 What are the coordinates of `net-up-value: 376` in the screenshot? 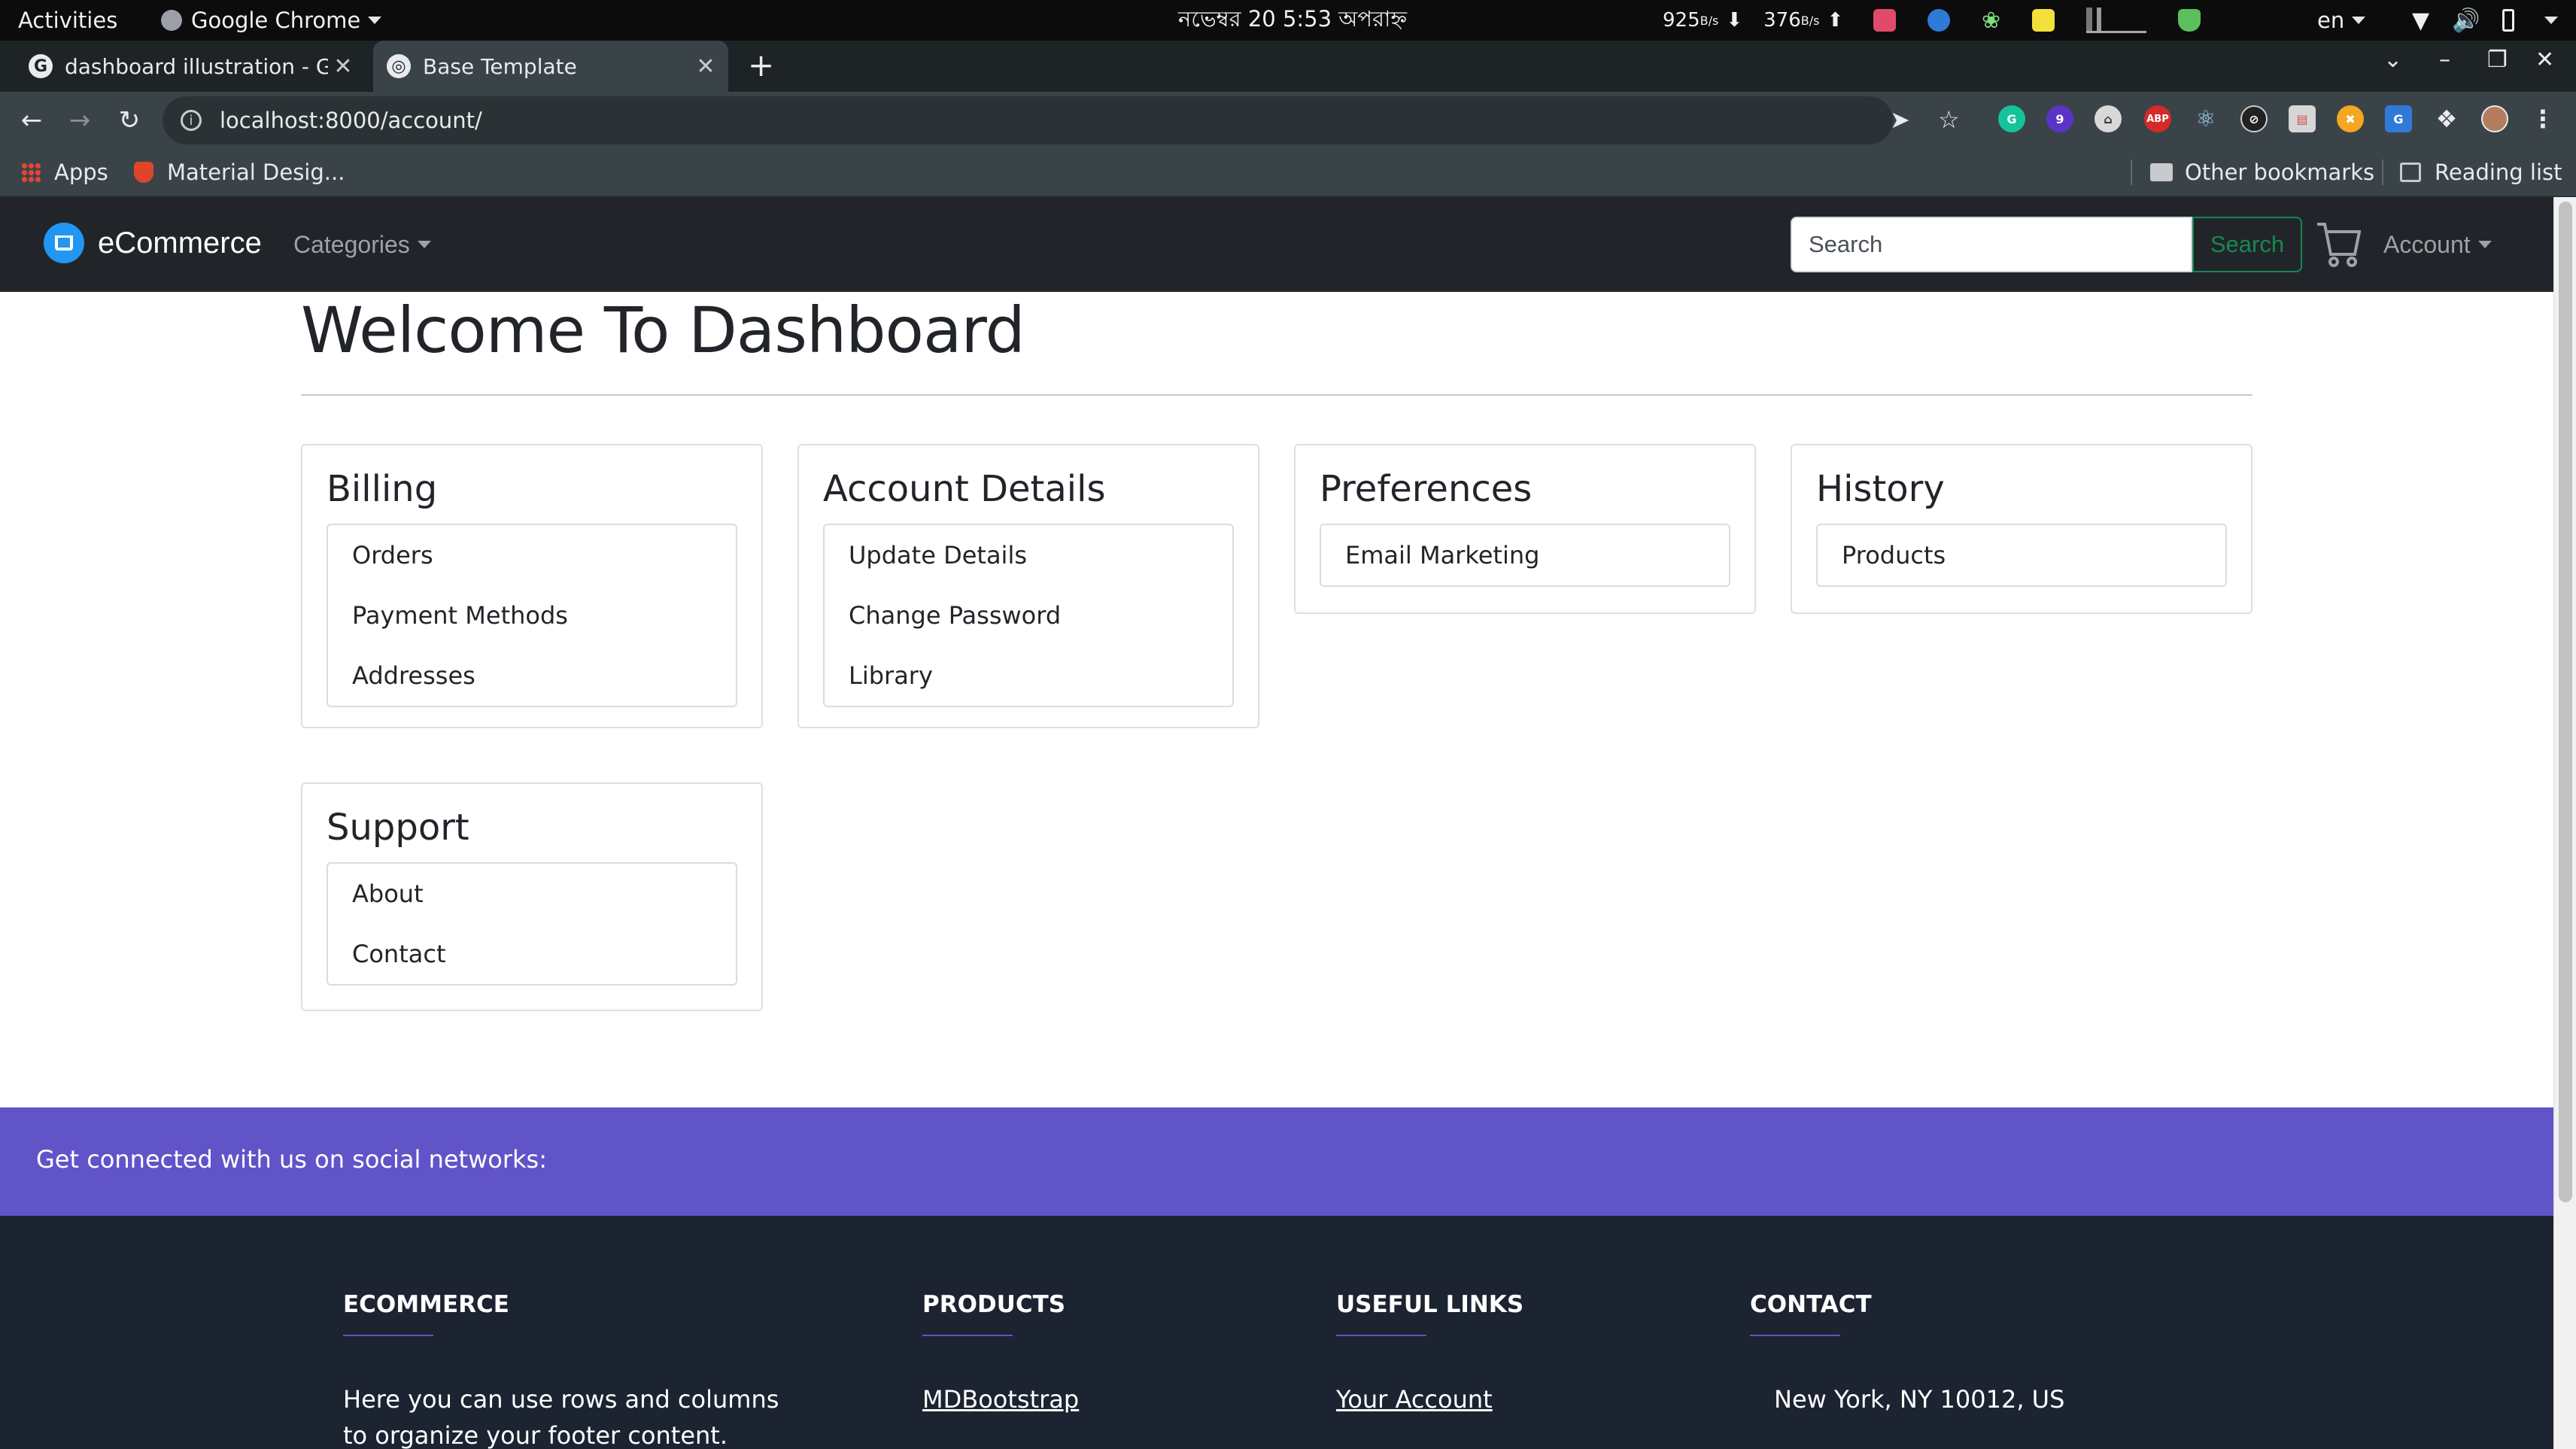 It's located at (1782, 21).